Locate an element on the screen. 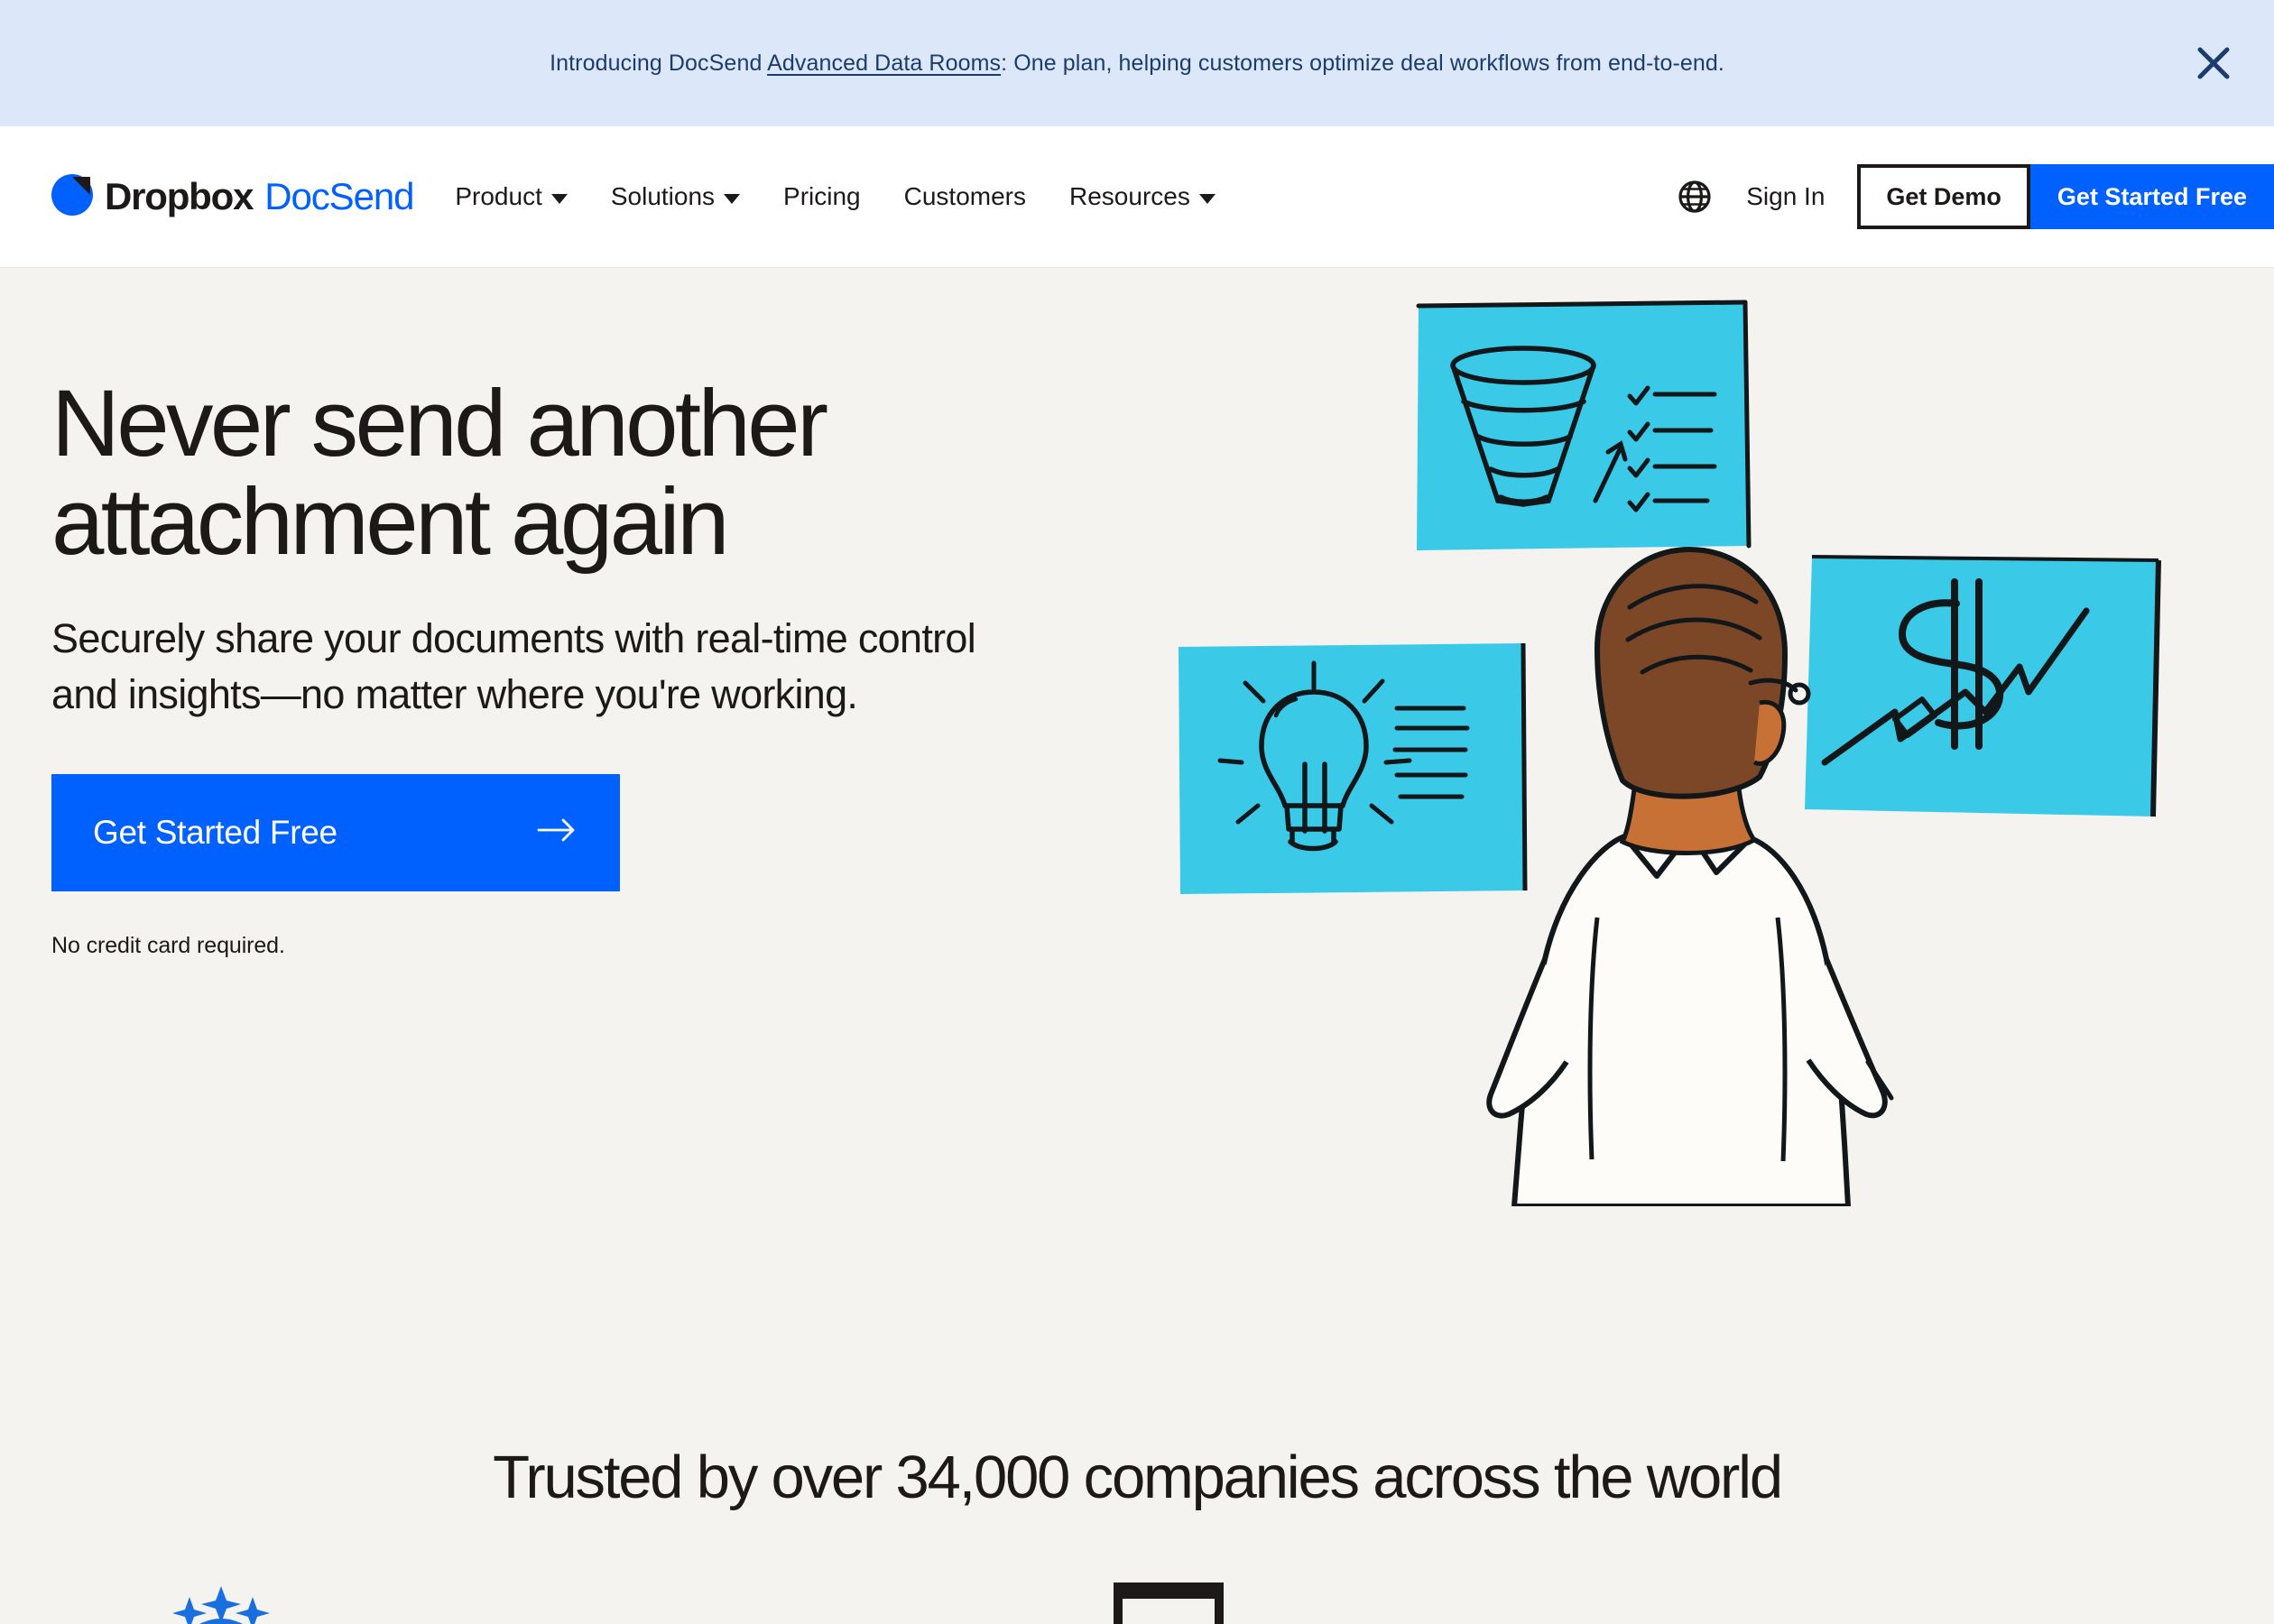 The height and width of the screenshot is (1624, 2274). nav-item-solutions-label: Solutions is located at coordinates (663, 196).